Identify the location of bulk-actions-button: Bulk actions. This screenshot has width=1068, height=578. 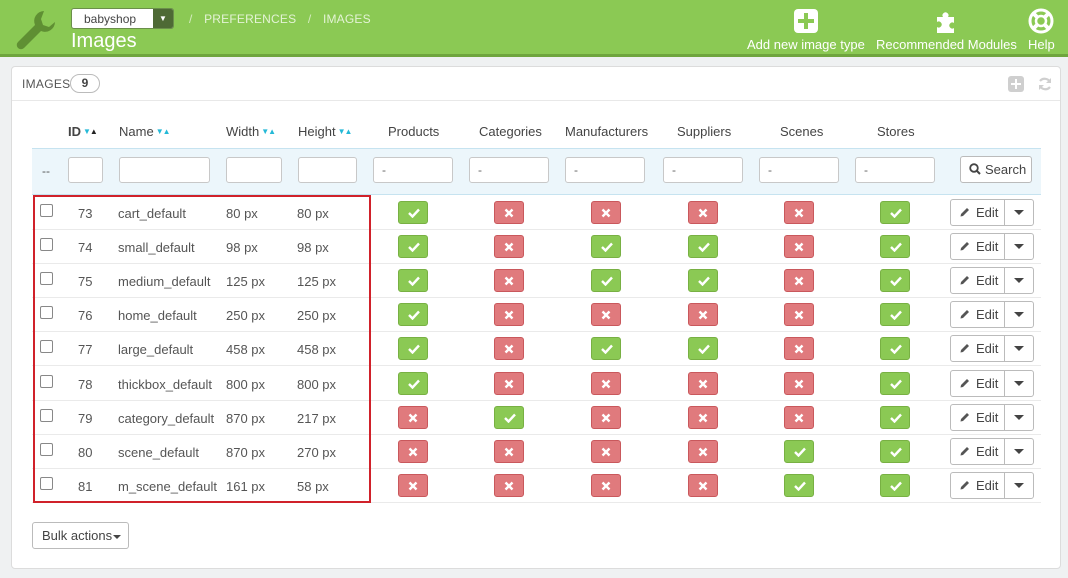
(80, 535).